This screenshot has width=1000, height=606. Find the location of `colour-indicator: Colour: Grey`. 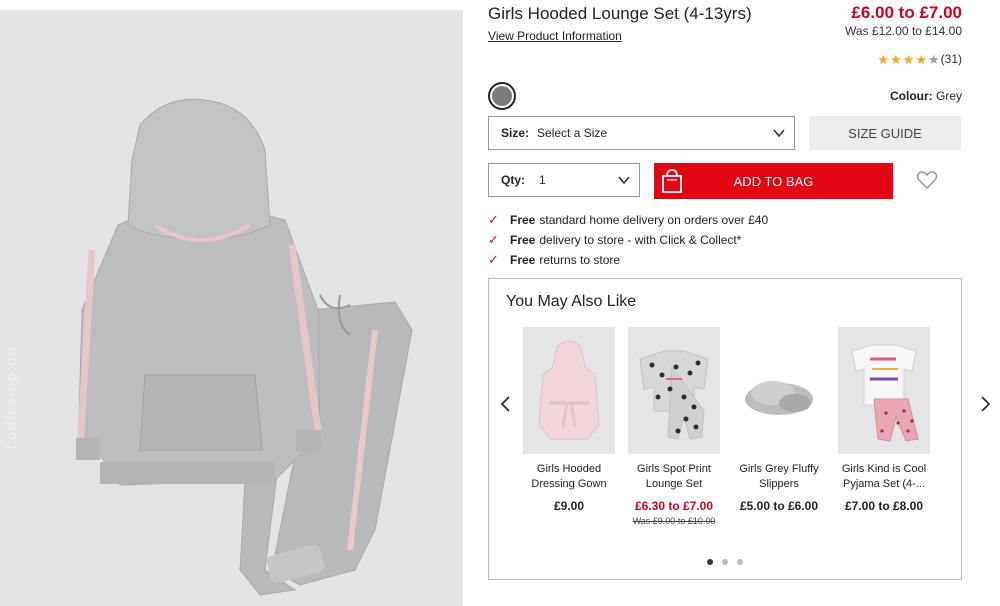

colour-indicator: Colour: Grey is located at coordinates (926, 96).